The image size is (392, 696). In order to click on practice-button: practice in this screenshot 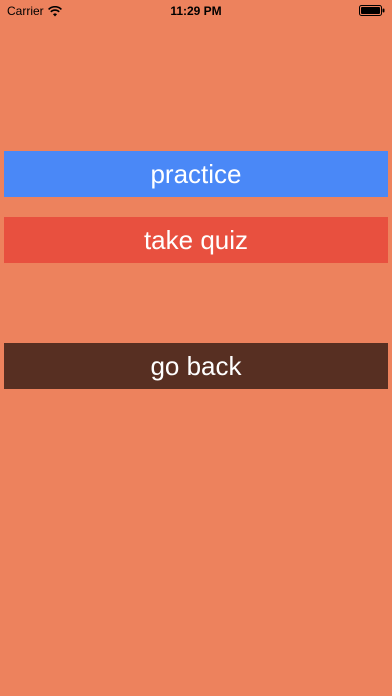, I will do `click(196, 174)`.